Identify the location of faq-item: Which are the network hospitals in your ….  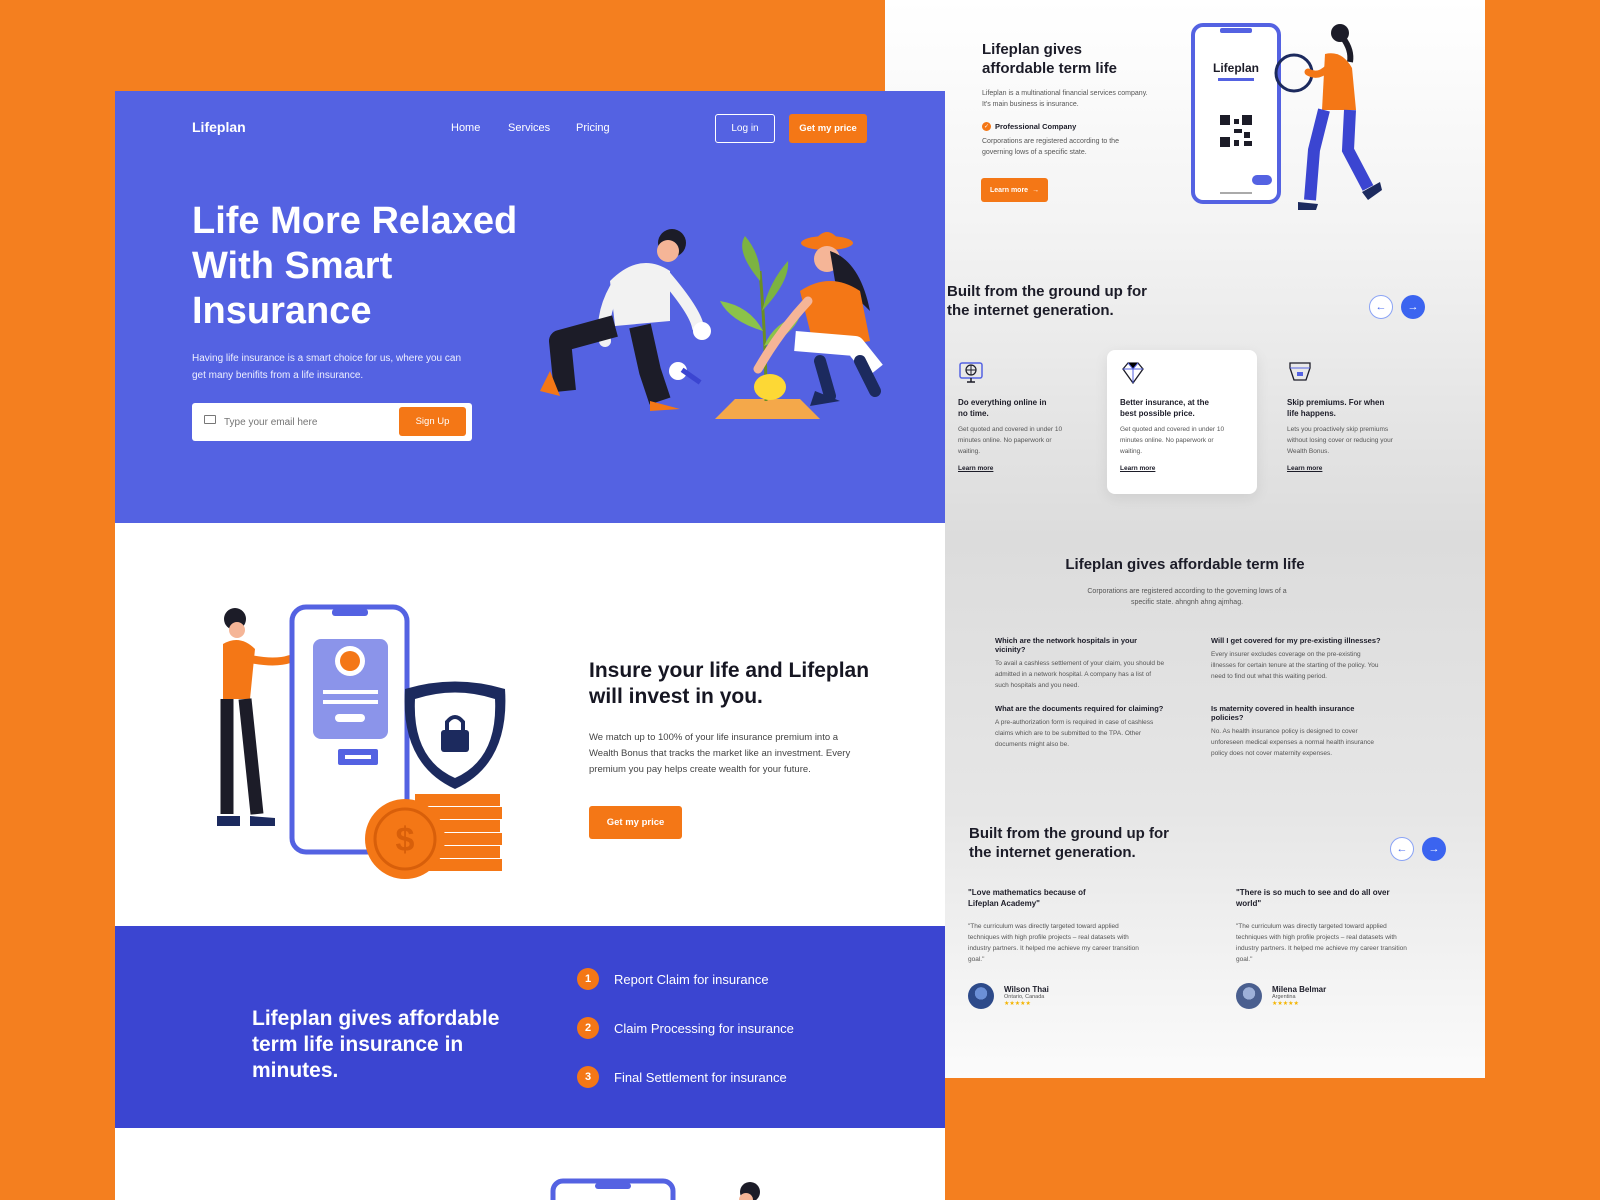
(1080, 663).